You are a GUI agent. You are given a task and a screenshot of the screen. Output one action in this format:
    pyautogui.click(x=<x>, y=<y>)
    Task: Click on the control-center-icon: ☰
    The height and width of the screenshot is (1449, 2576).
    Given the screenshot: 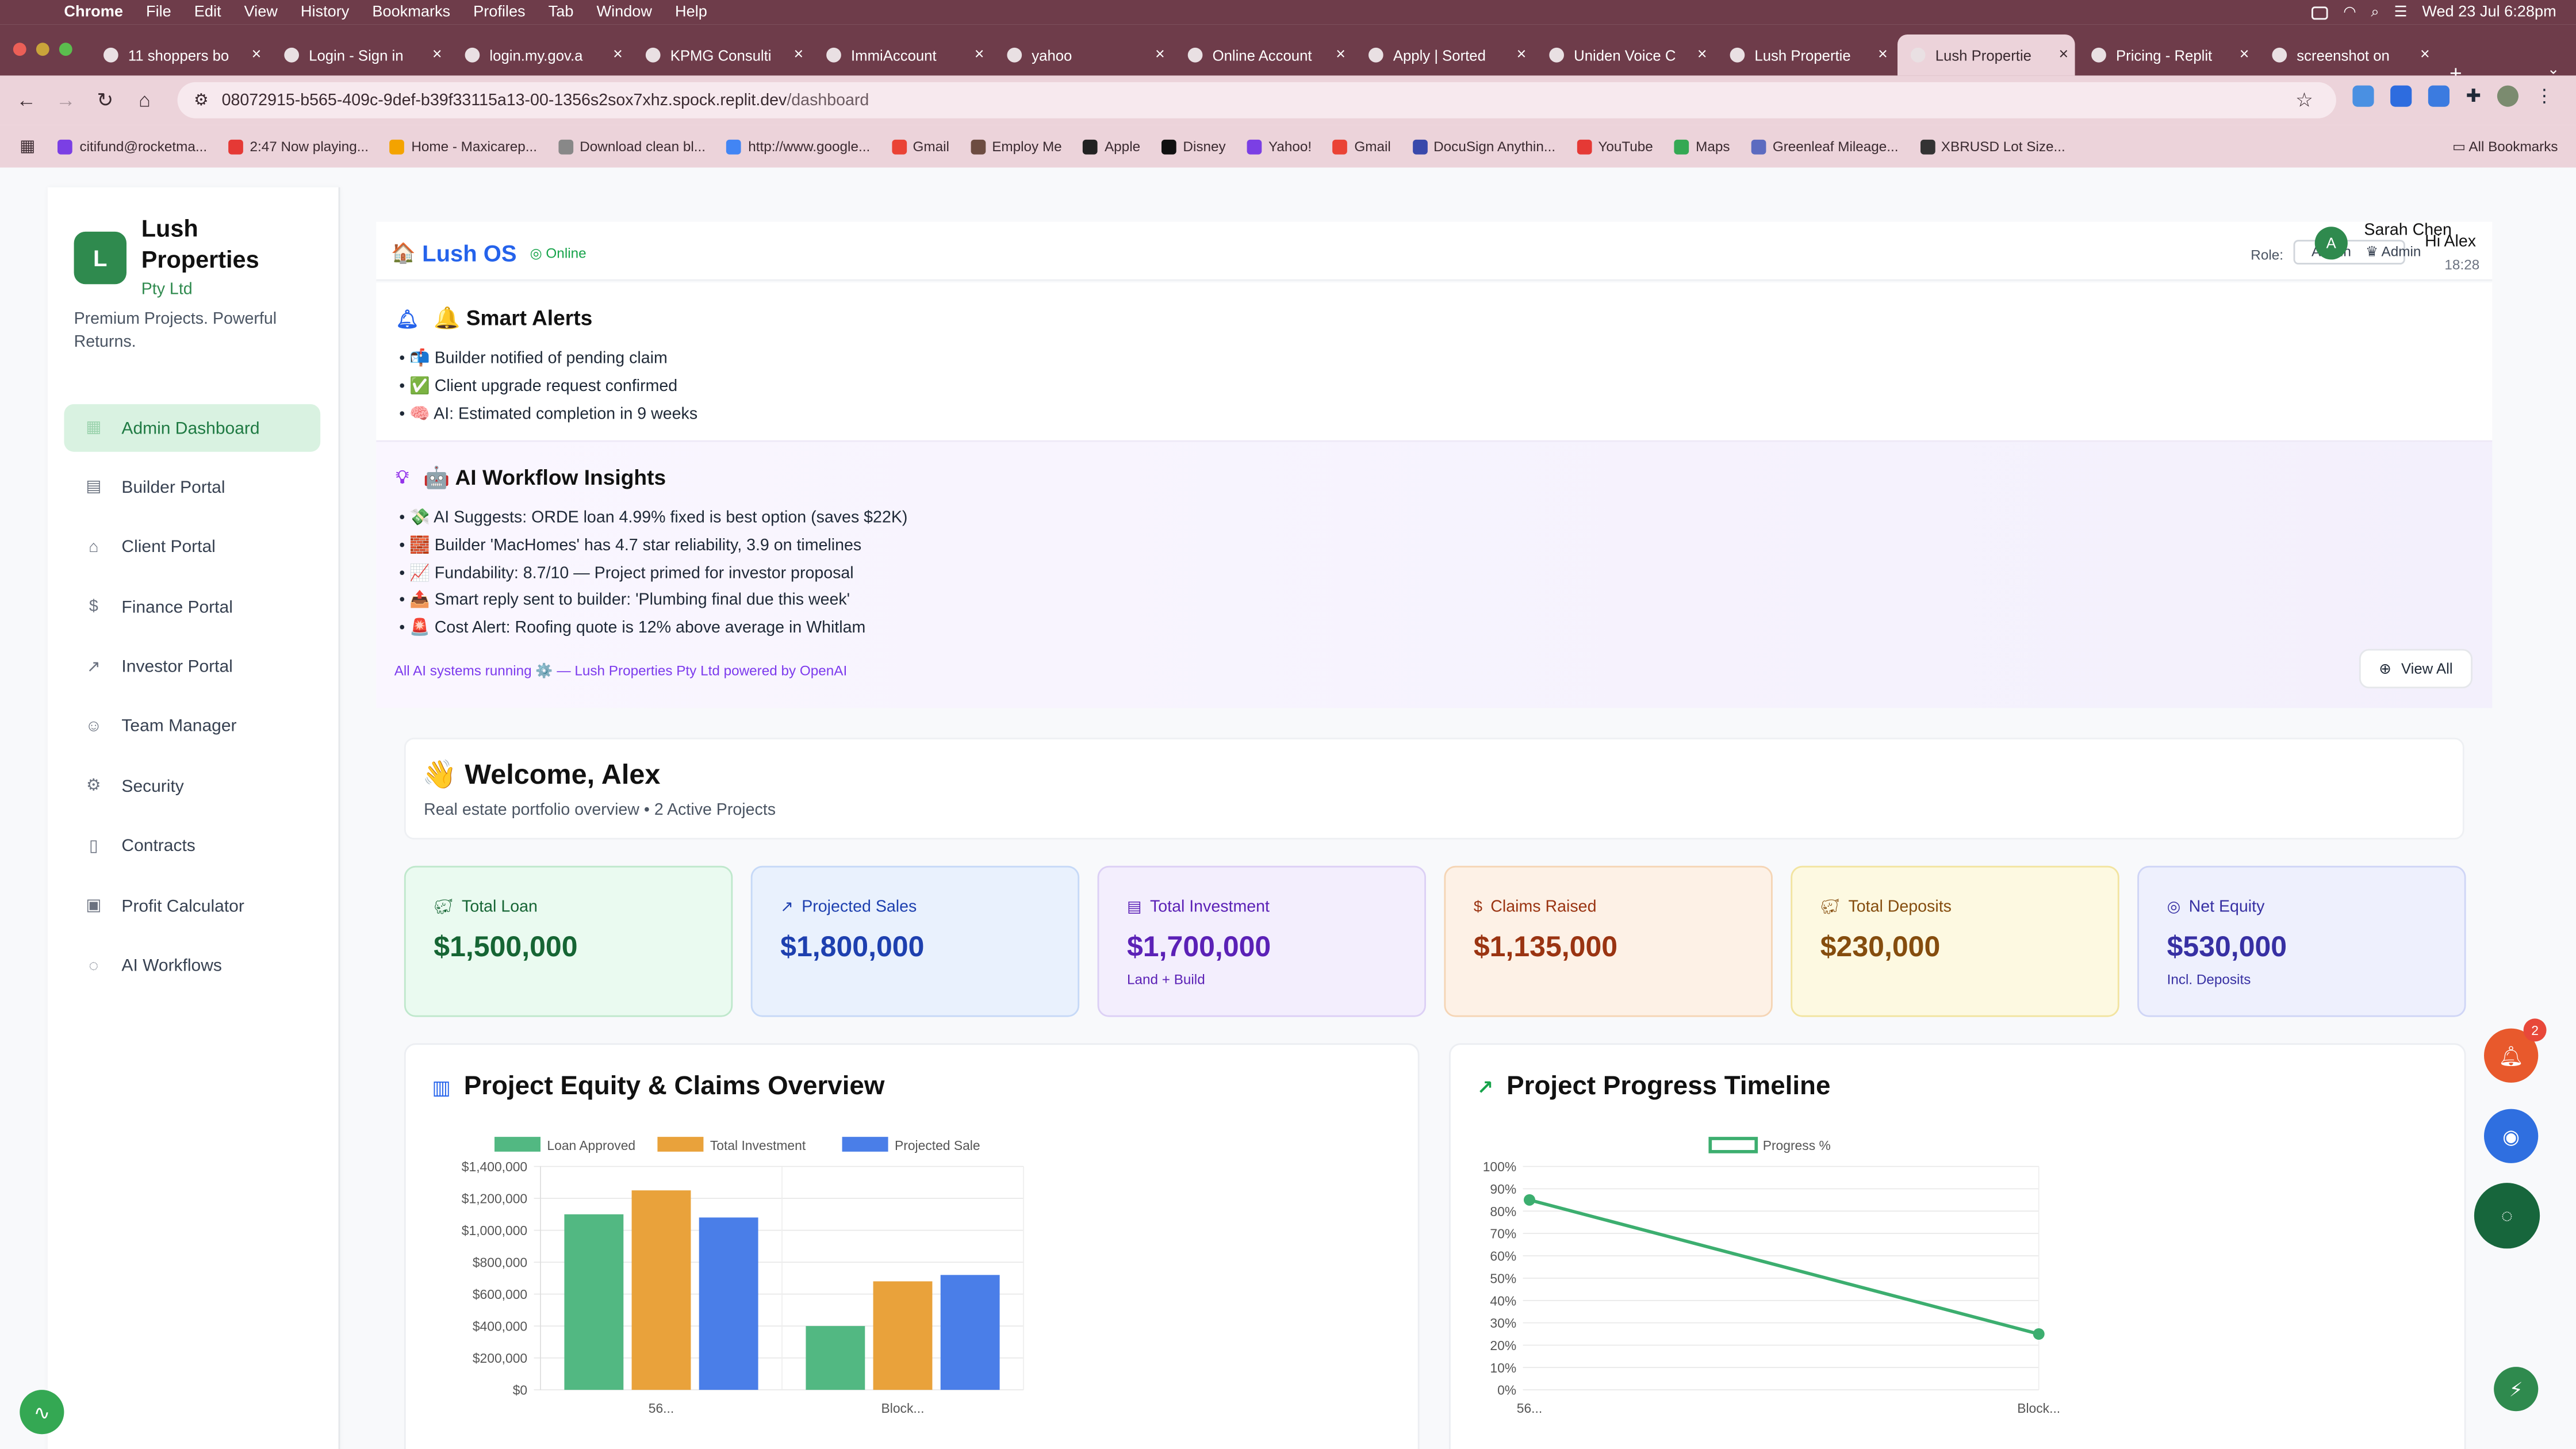 What is the action you would take?
    pyautogui.click(x=2401, y=12)
    